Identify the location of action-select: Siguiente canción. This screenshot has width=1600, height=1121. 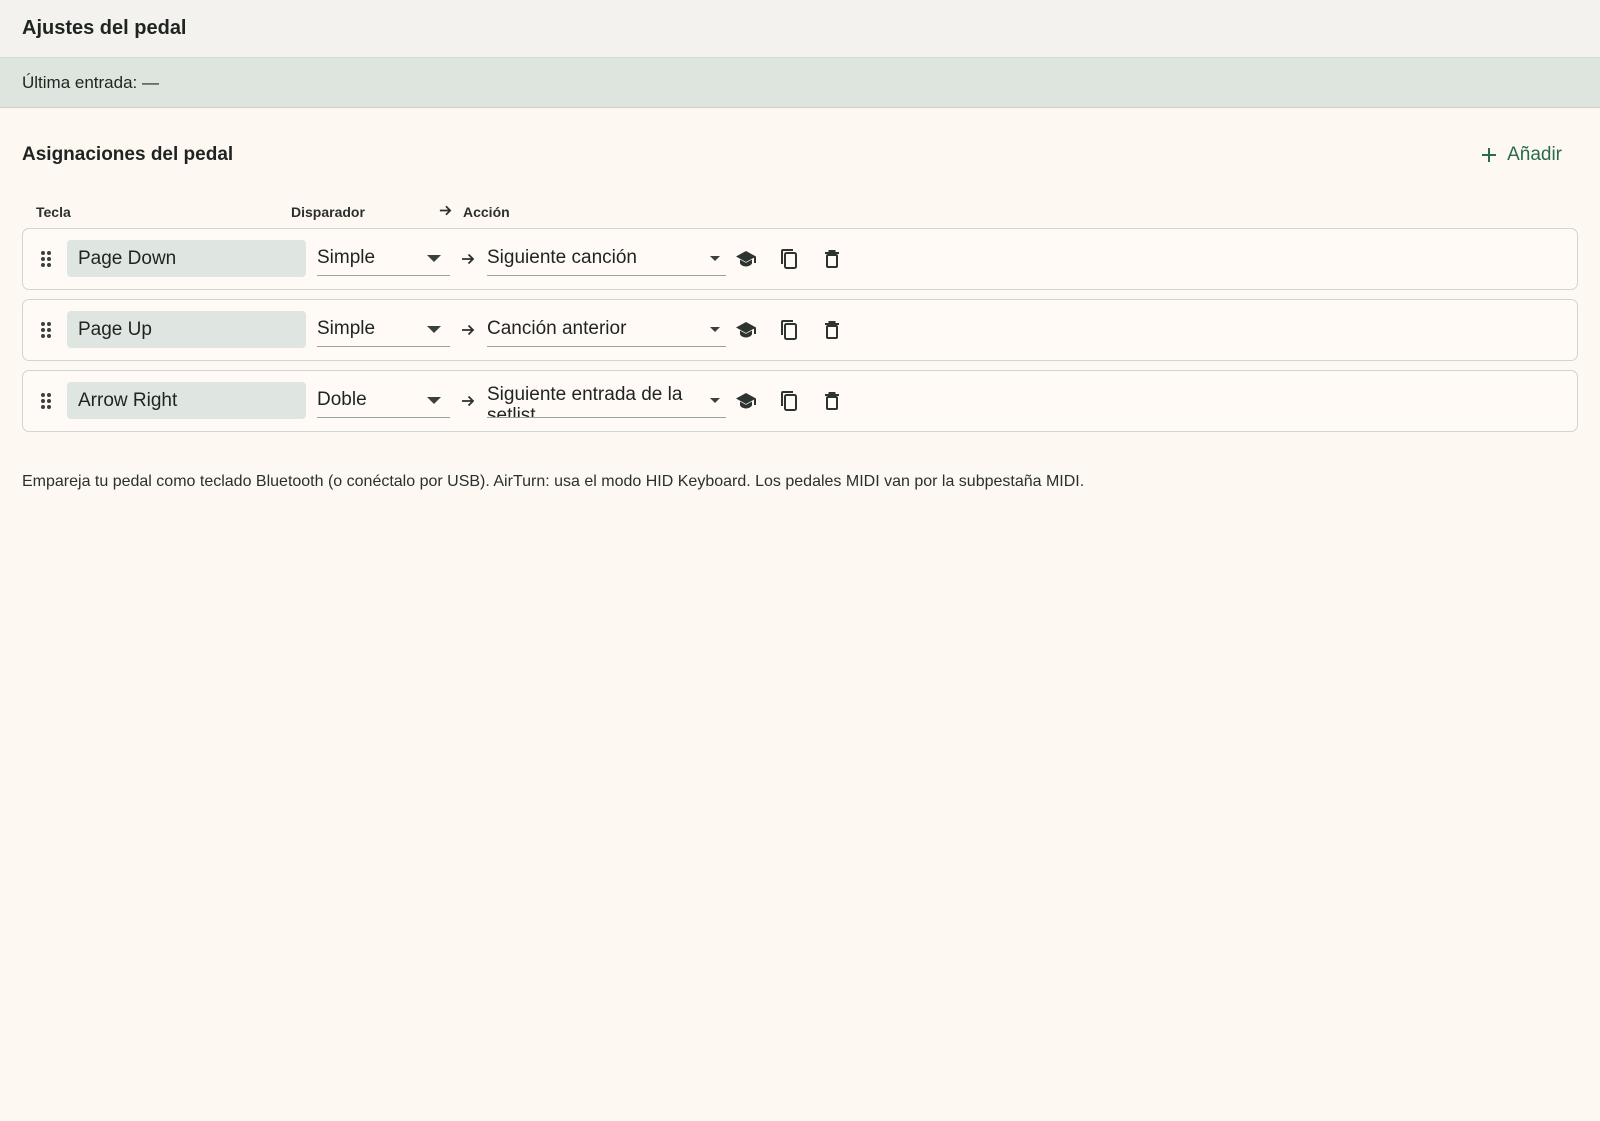
(606, 258).